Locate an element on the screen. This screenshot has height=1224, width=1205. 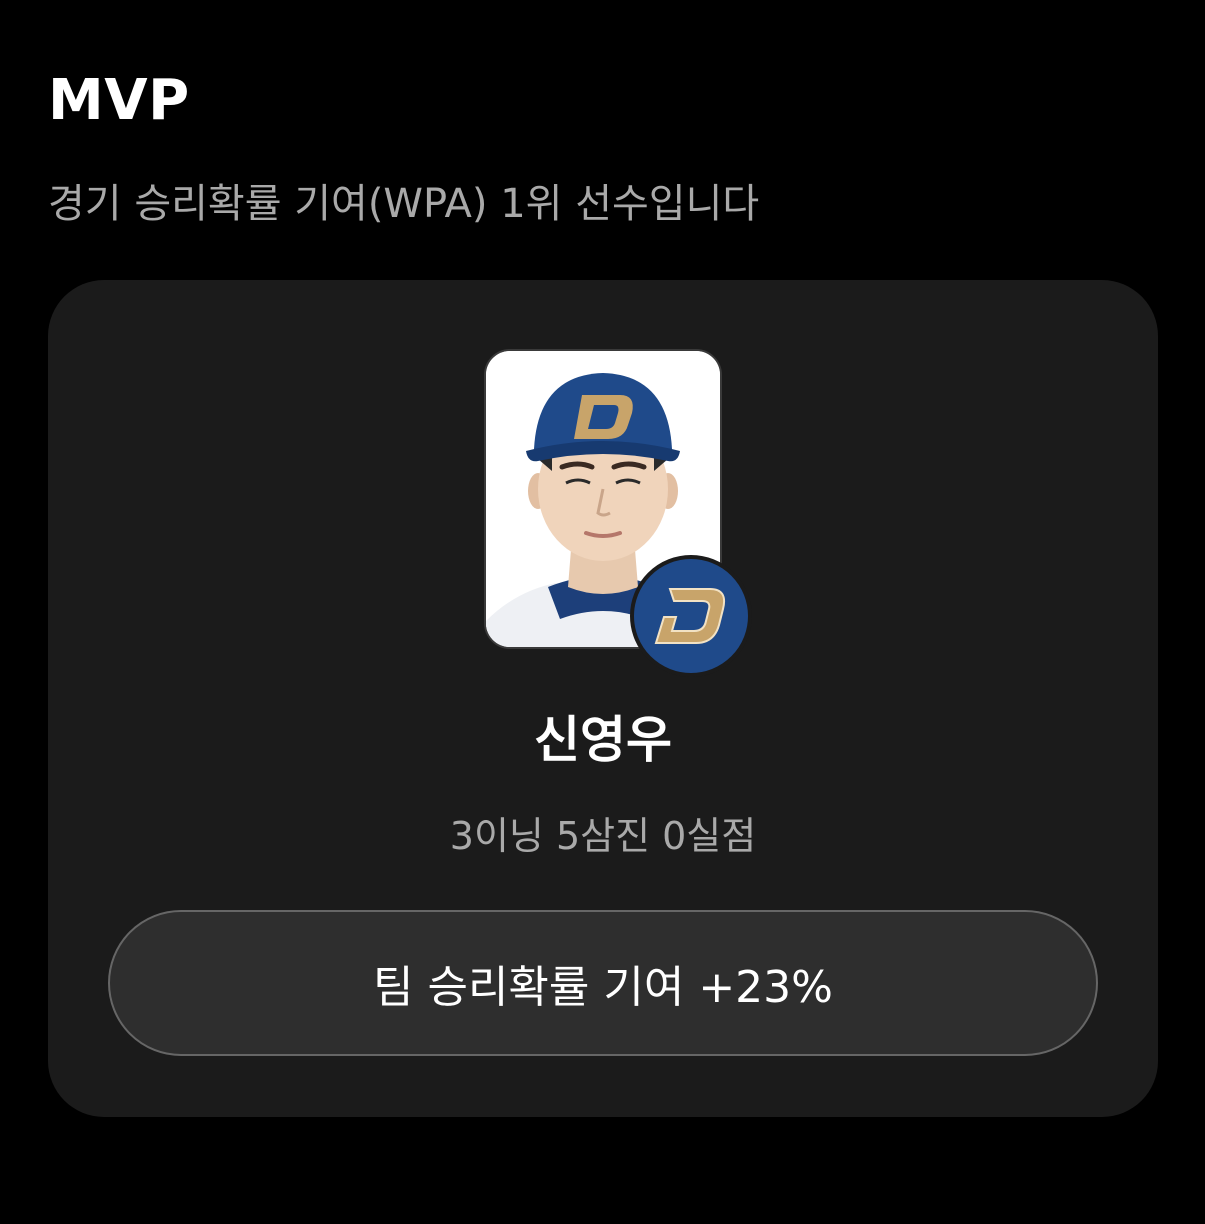
player-name: 신영우 is located at coordinates (603, 740).